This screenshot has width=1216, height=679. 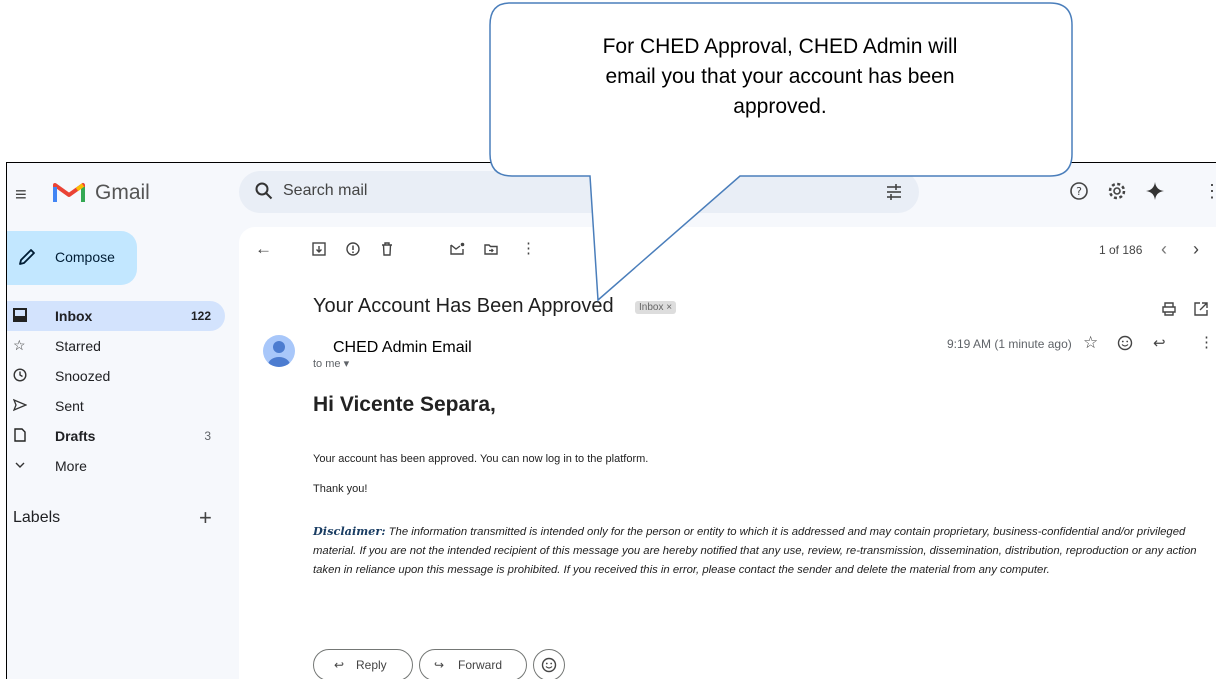 What do you see at coordinates (1169, 309) in the screenshot?
I see `print-icon` at bounding box center [1169, 309].